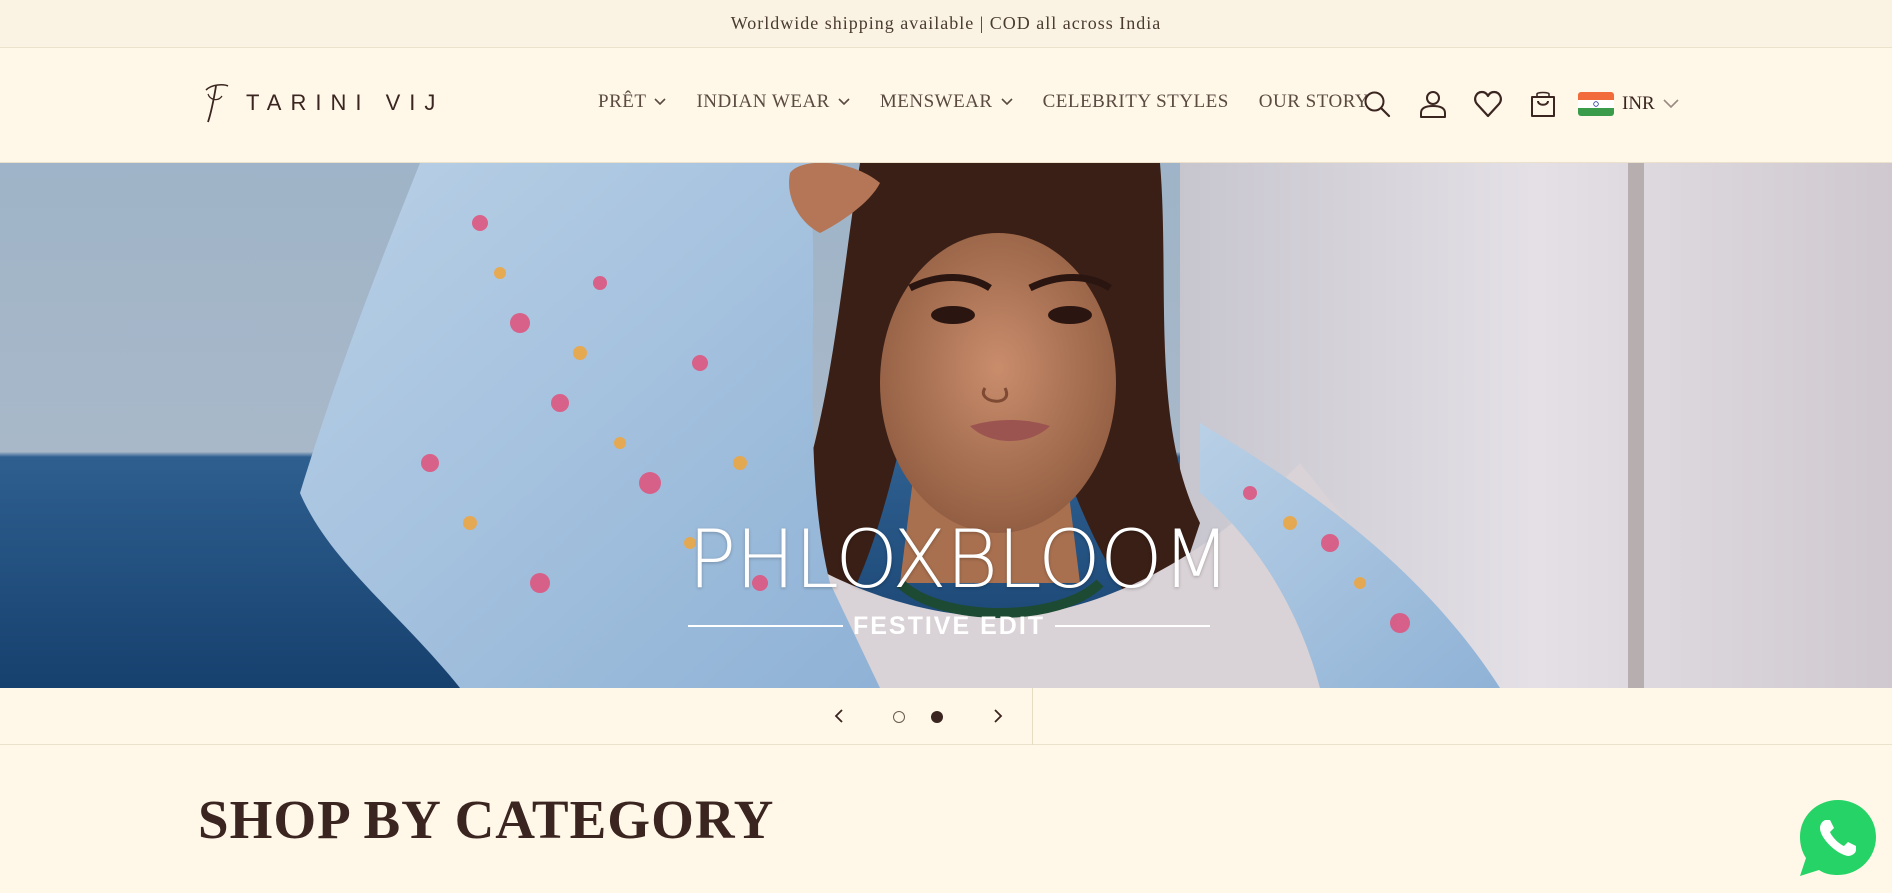 The height and width of the screenshot is (893, 1892). I want to click on whatsapp-icon, so click(1838, 838).